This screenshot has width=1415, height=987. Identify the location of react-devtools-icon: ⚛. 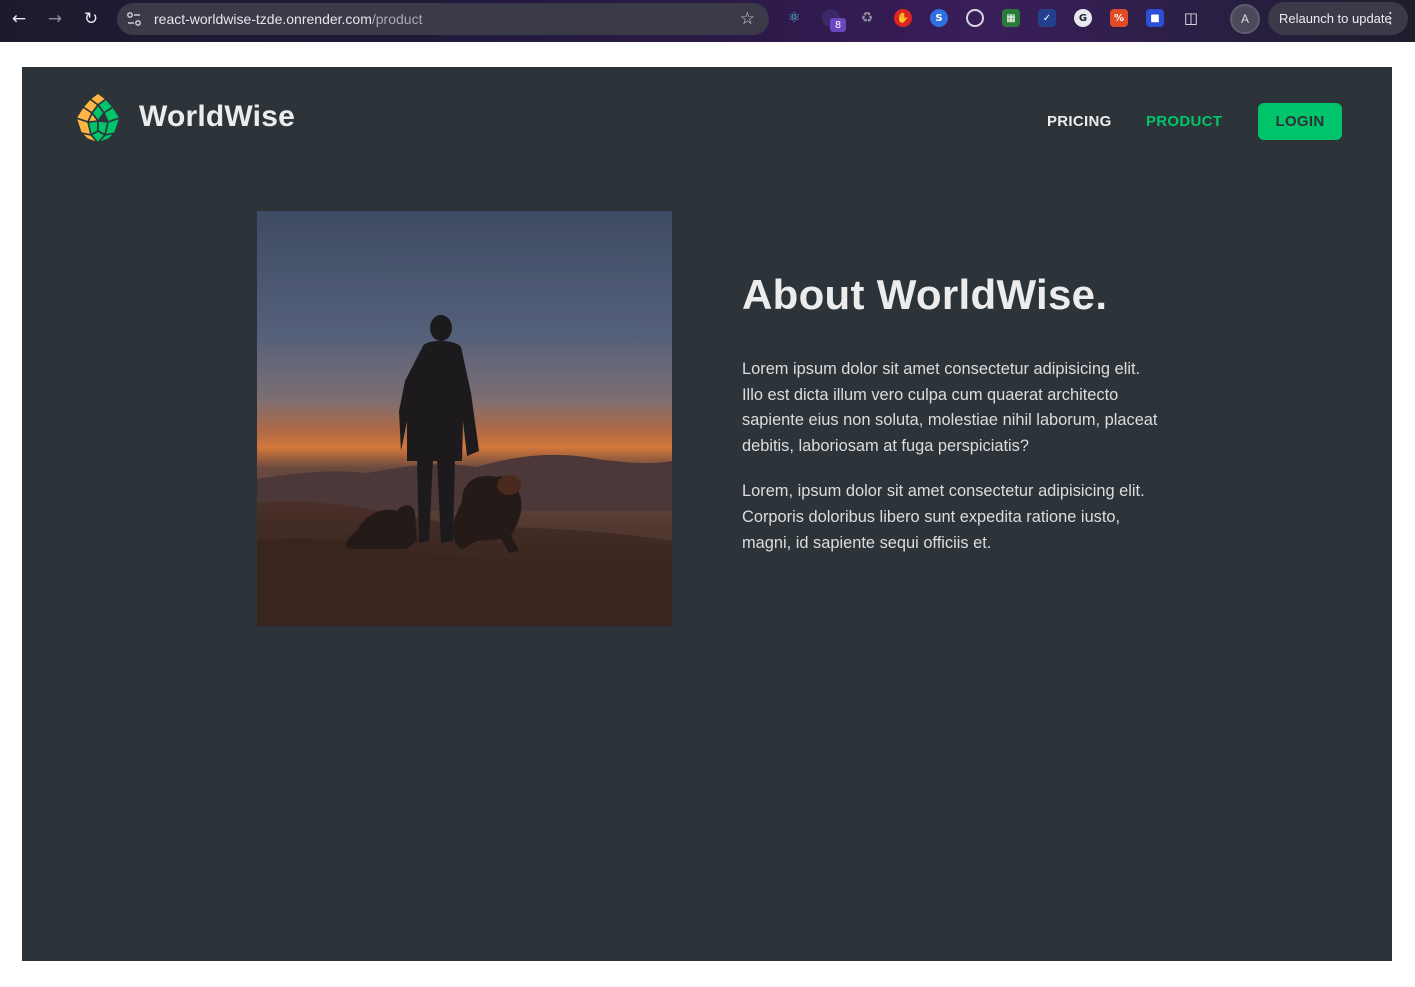
(794, 18).